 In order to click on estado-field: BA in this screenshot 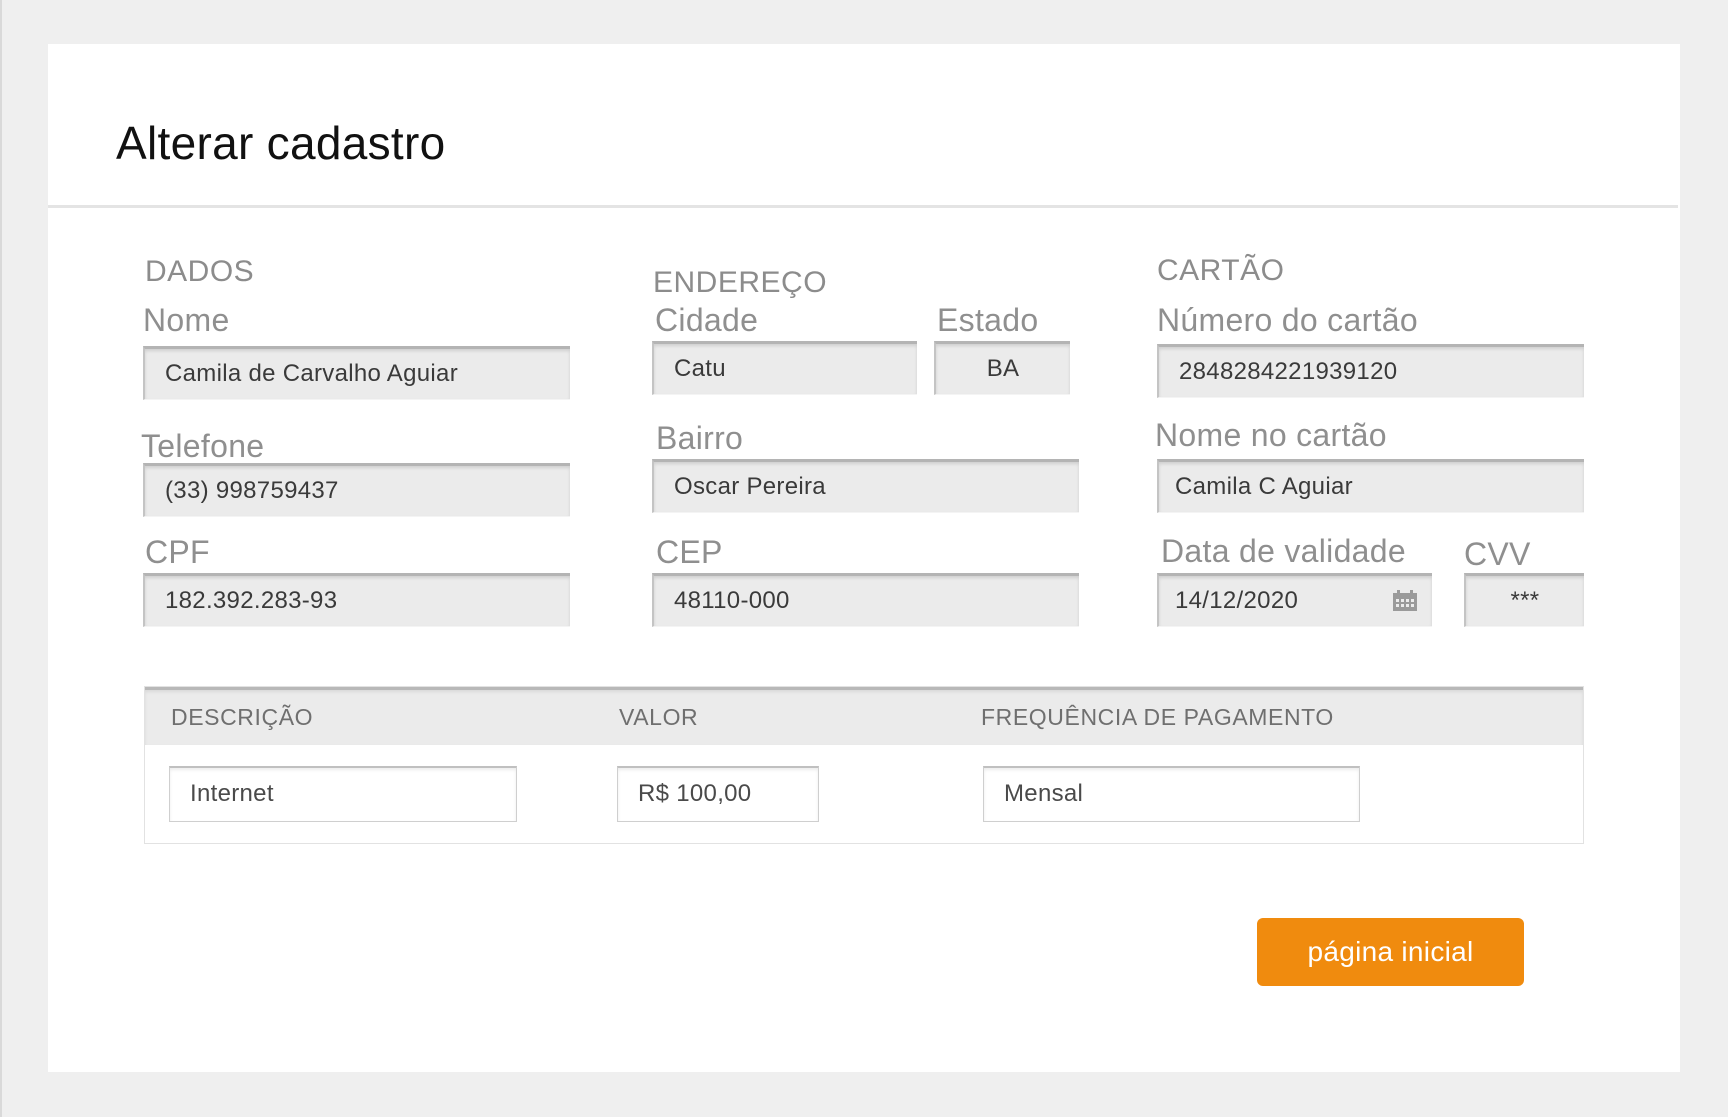, I will do `click(1002, 368)`.